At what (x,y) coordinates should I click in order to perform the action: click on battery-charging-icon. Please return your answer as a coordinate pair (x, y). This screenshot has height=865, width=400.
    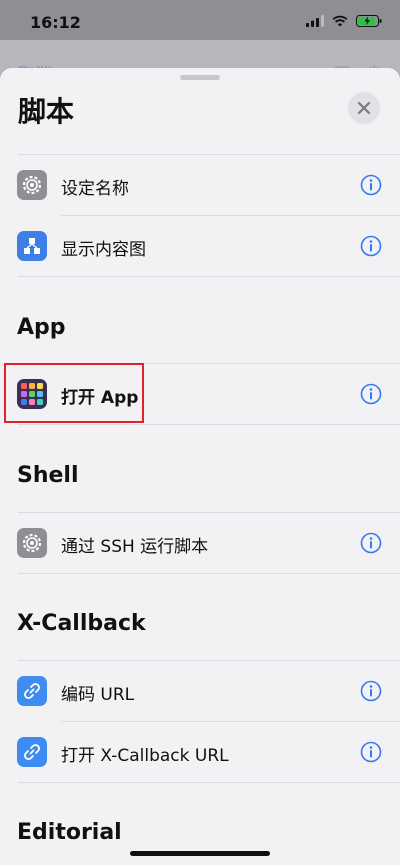
    Looking at the image, I should click on (369, 21).